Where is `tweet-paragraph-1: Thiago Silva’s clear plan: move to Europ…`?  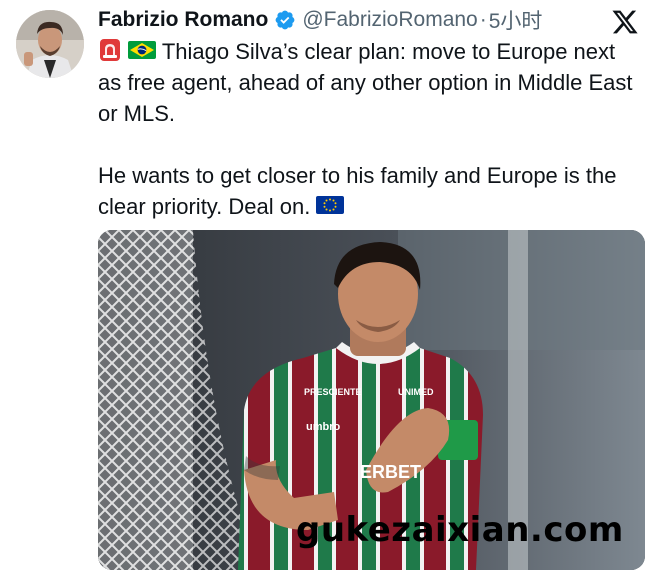 tweet-paragraph-1: Thiago Silva’s clear plan: move to Europ… is located at coordinates (370, 82).